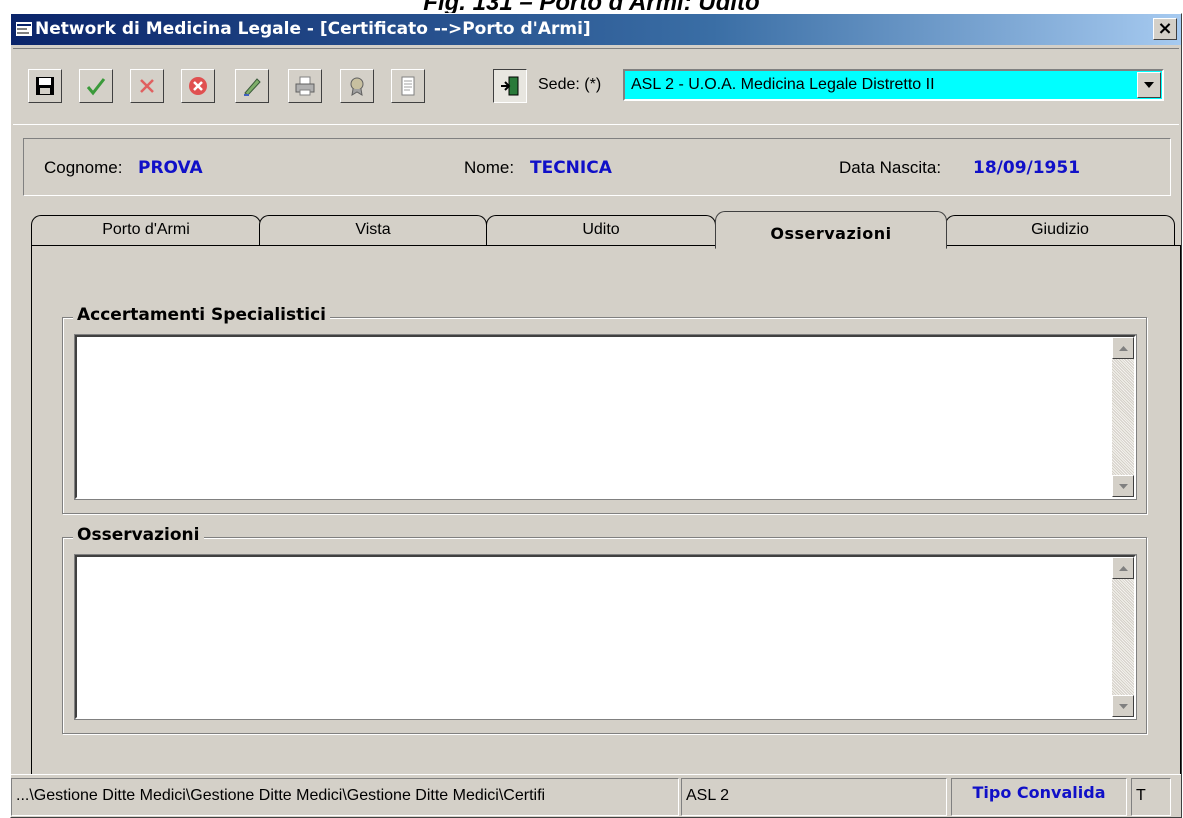  What do you see at coordinates (24, 29) in the screenshot?
I see `app-icon` at bounding box center [24, 29].